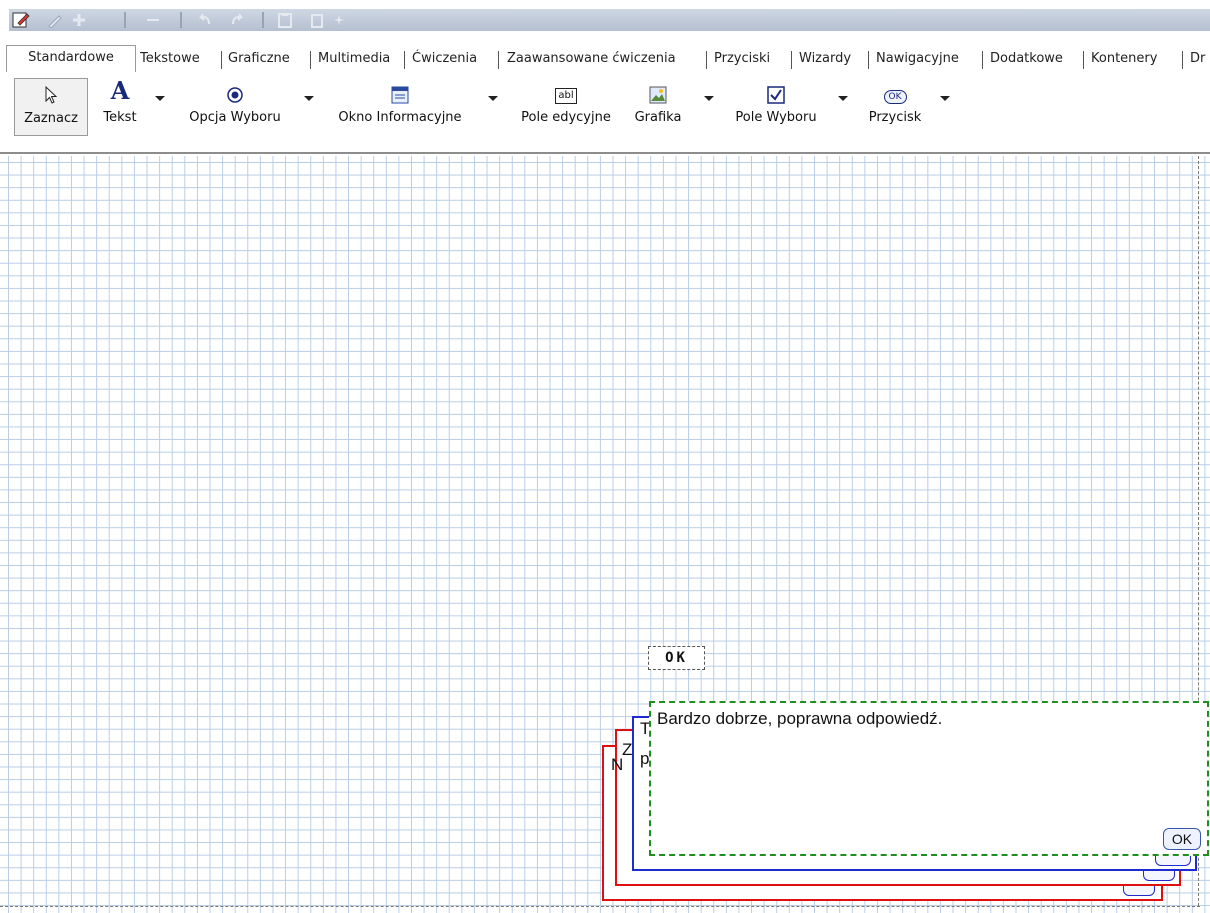 This screenshot has height=913, width=1210. I want to click on edit-mode-icon, so click(21, 20).